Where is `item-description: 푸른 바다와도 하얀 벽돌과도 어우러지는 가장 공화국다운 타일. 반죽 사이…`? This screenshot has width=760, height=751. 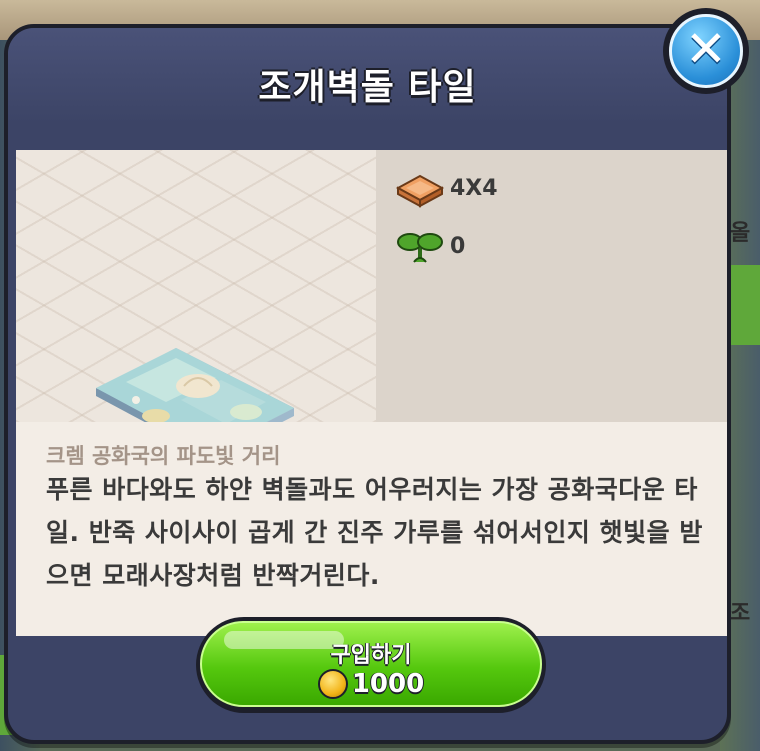
item-description: 푸른 바다와도 하얀 벽돌과도 어우러지는 가장 공화국다운 타일. 반죽 사이… is located at coordinates (374, 532).